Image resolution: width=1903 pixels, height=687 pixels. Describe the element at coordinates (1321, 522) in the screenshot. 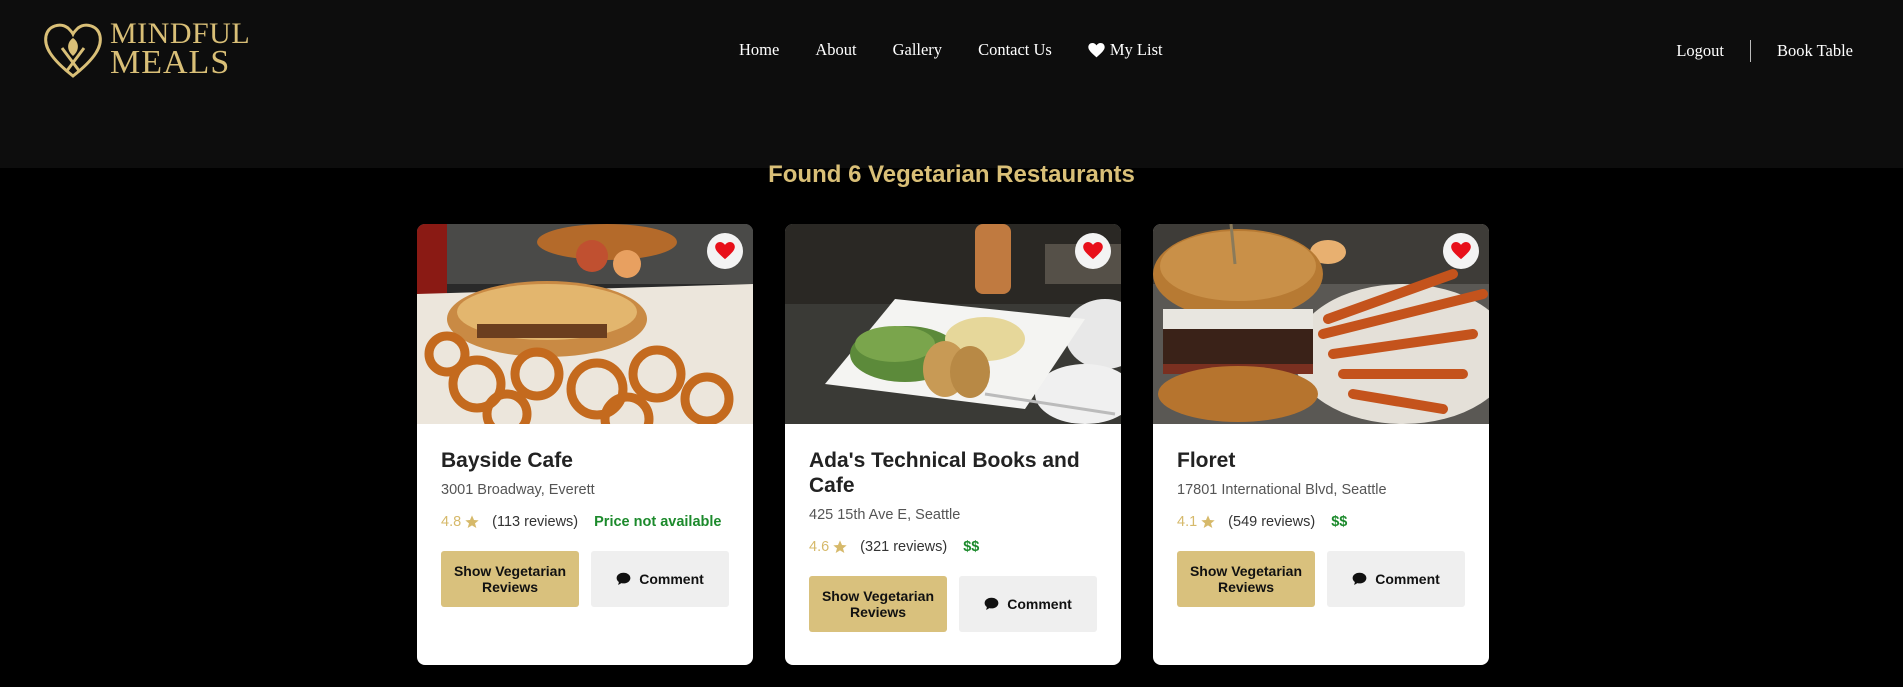

I see `restaurant-meta: 4.1 (549 reviews) $$` at that location.